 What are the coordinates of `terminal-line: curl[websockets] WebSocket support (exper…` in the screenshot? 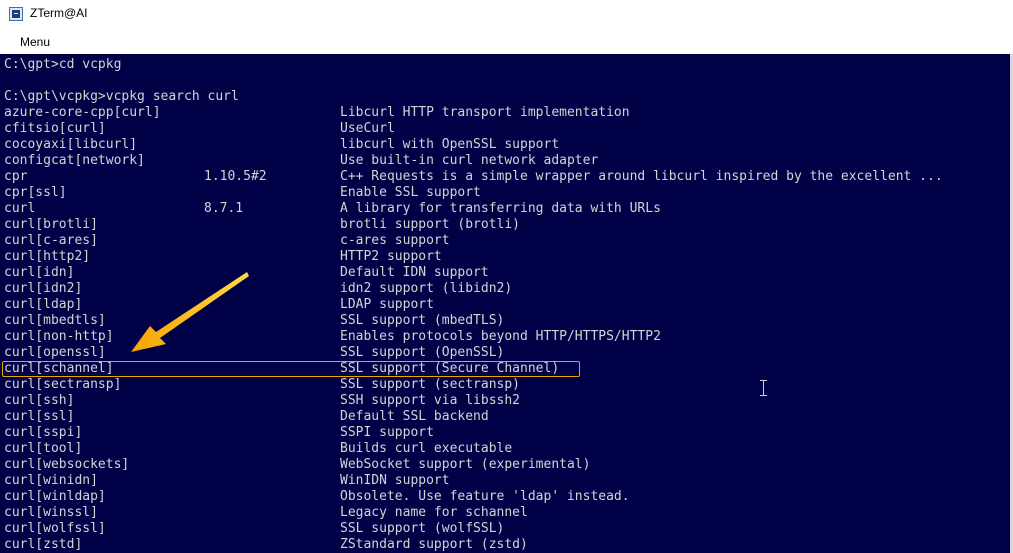 It's located at (505, 465).